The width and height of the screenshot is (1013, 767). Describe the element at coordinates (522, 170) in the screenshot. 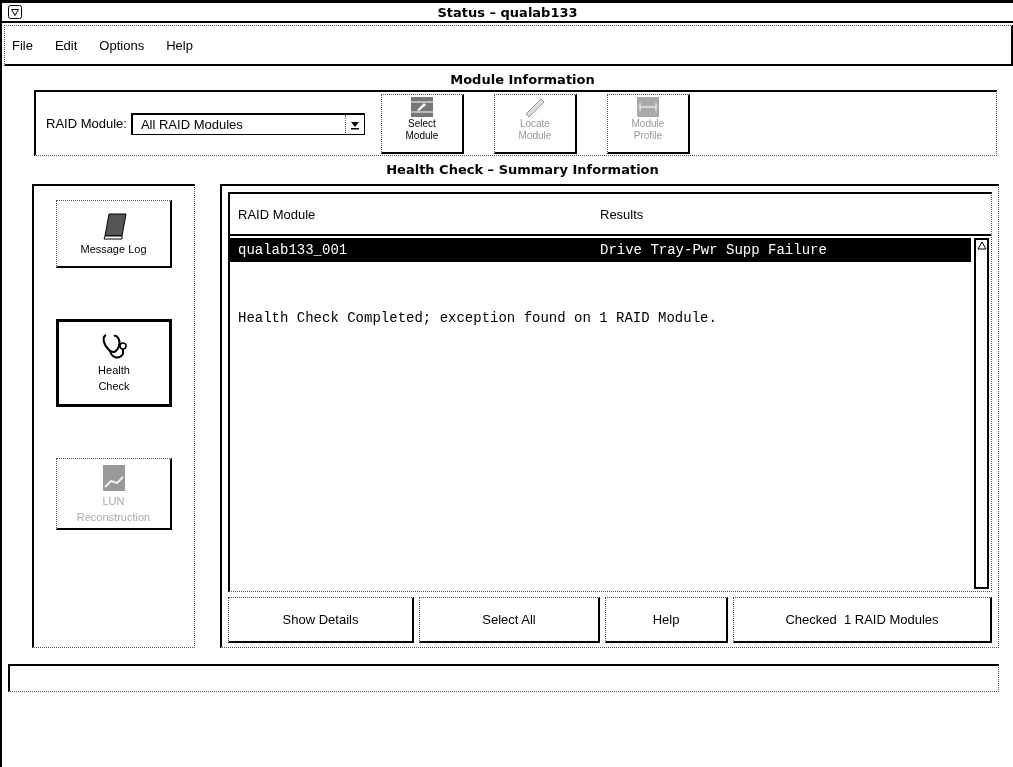

I see `section-heading: Health Check – Summary Information` at that location.